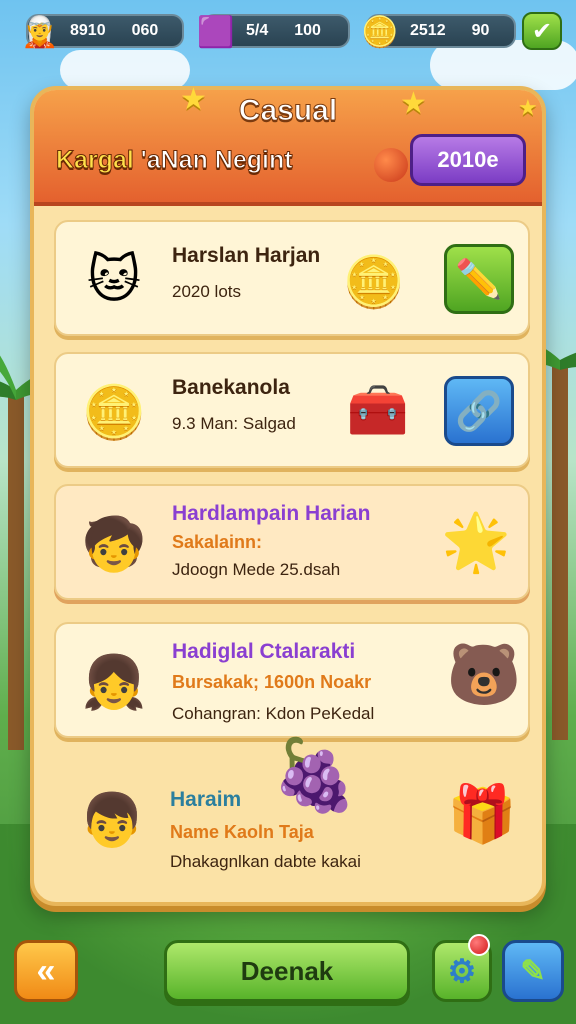 Image resolution: width=576 pixels, height=1024 pixels. What do you see at coordinates (206, 799) in the screenshot?
I see `item-title: Haraim` at bounding box center [206, 799].